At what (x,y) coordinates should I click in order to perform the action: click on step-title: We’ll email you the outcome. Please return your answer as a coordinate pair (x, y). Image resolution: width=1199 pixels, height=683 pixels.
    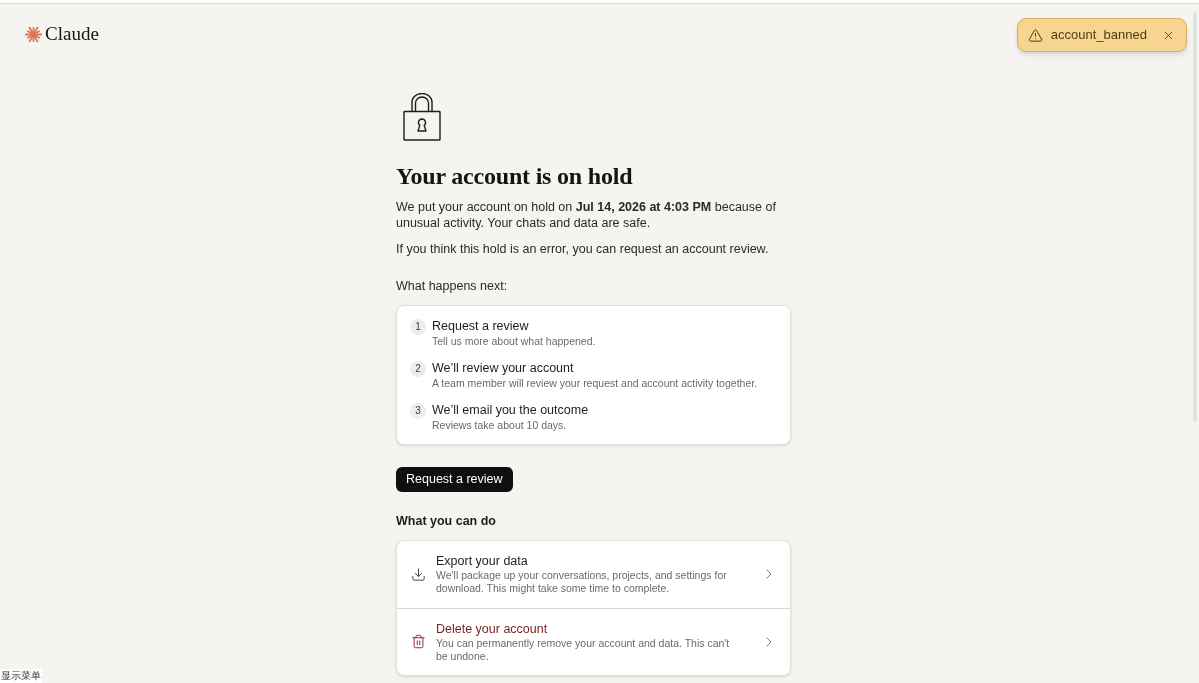
    Looking at the image, I should click on (510, 410).